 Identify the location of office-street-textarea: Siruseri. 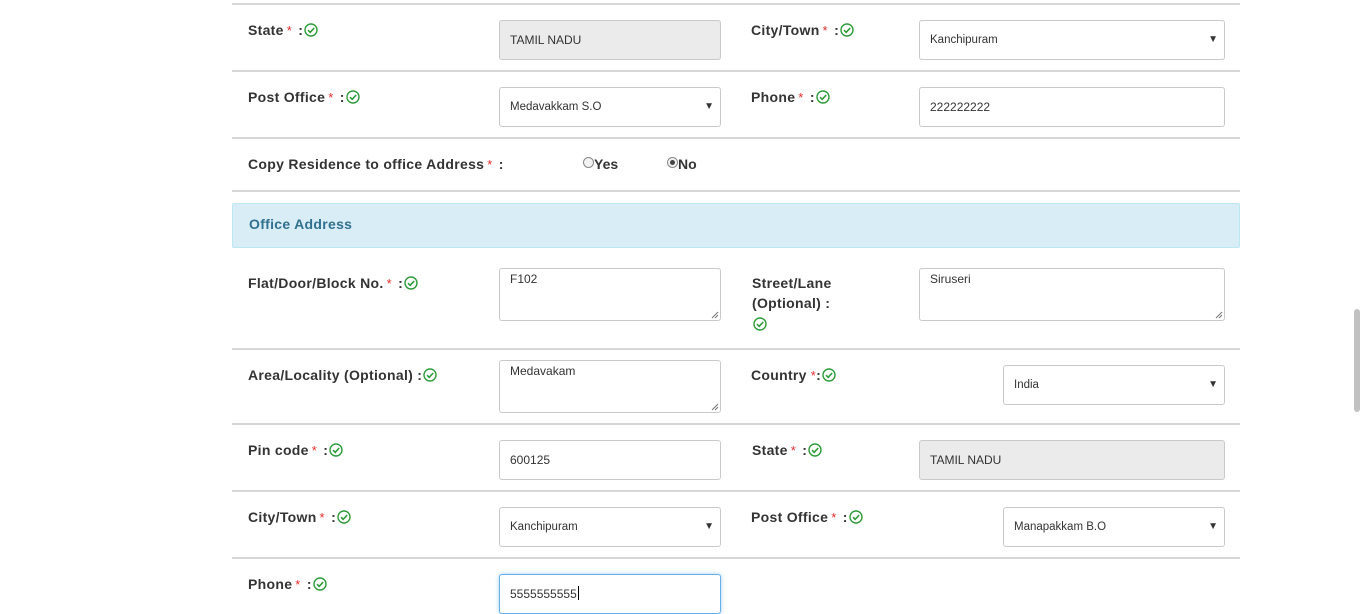
(1072, 294).